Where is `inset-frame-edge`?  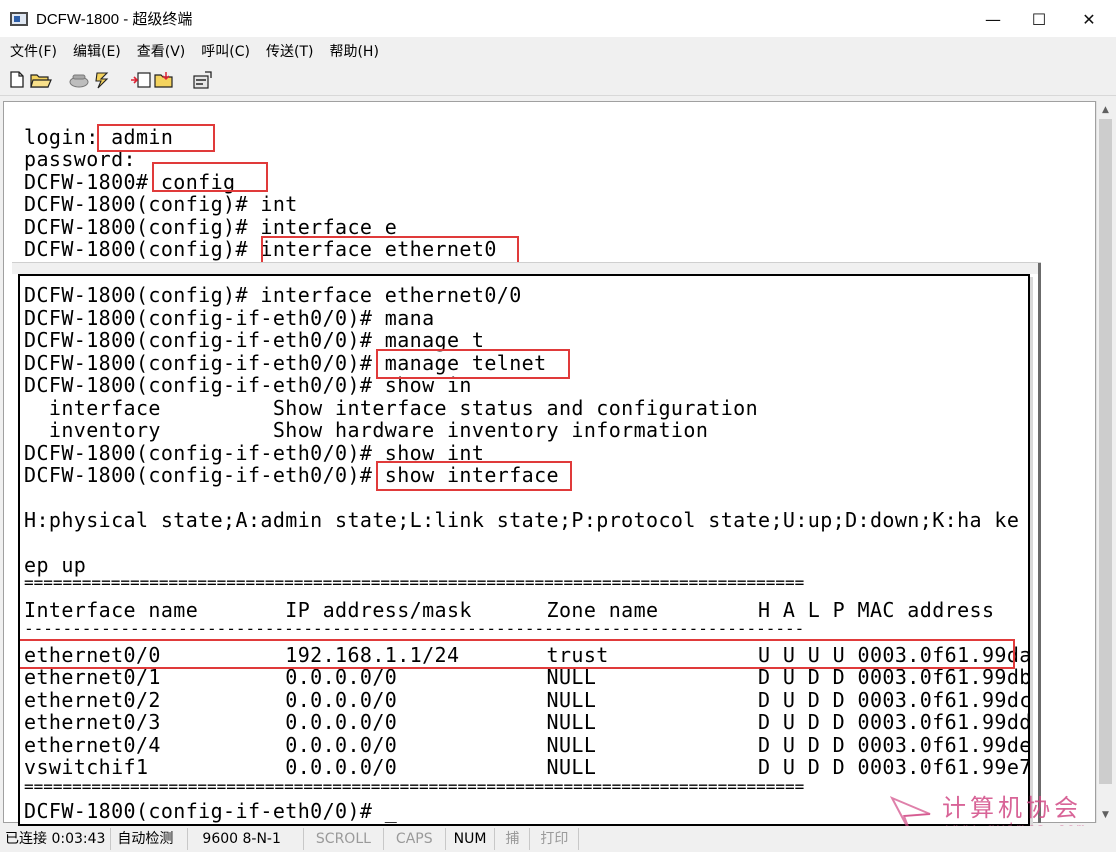 inset-frame-edge is located at coordinates (1039, 543).